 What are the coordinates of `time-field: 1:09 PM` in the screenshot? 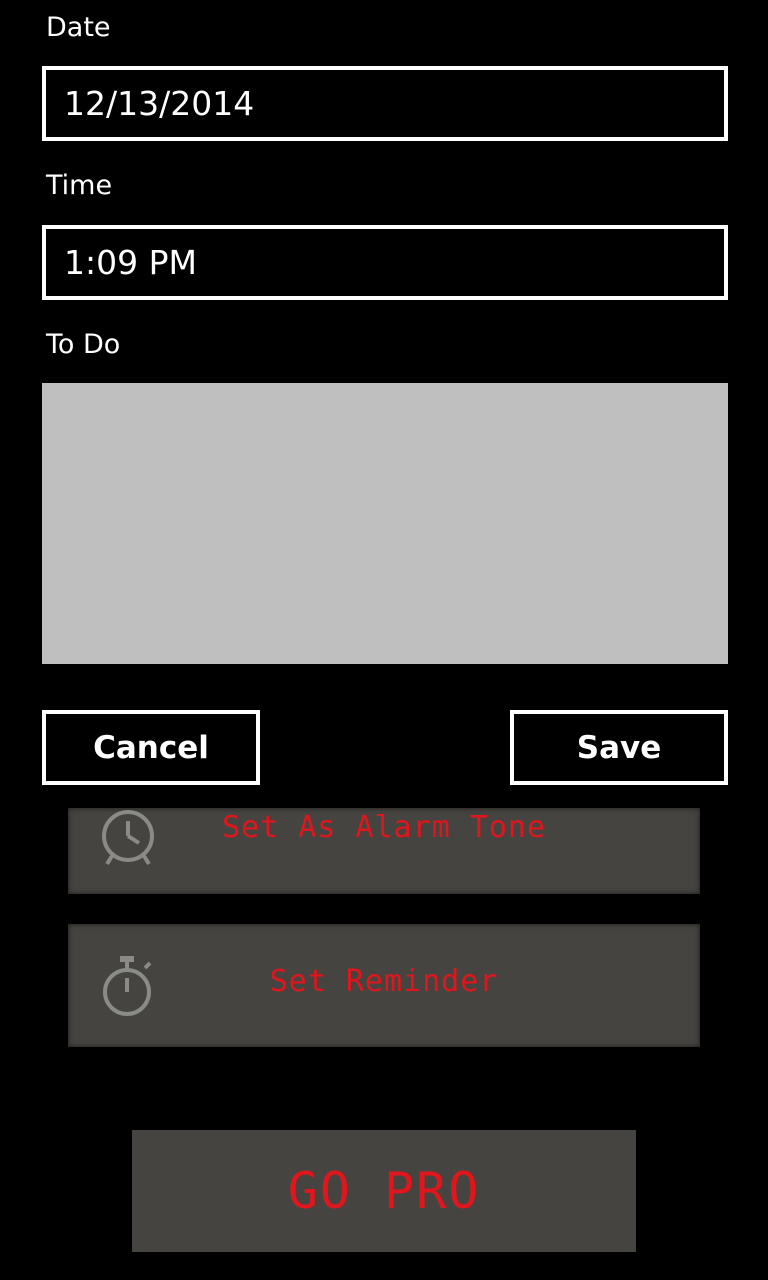 It's located at (385, 262).